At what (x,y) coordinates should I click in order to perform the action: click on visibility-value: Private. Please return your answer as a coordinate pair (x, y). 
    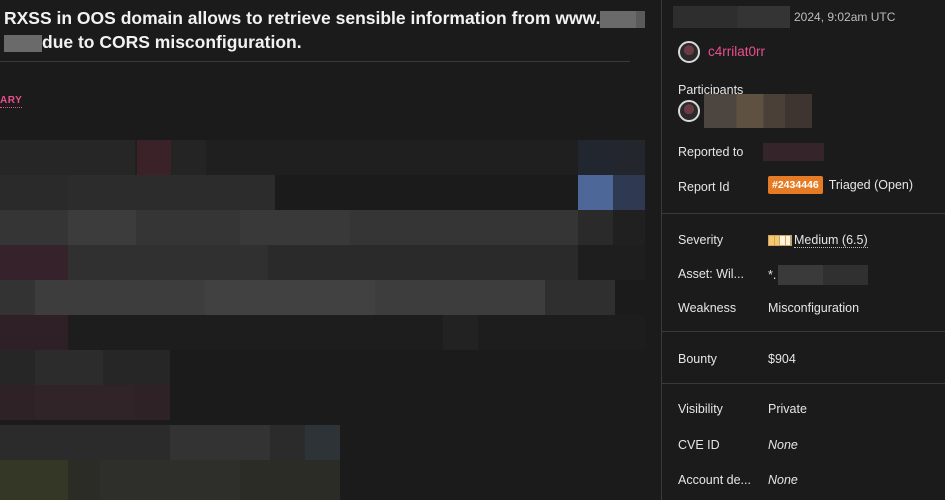
    Looking at the image, I should click on (787, 409).